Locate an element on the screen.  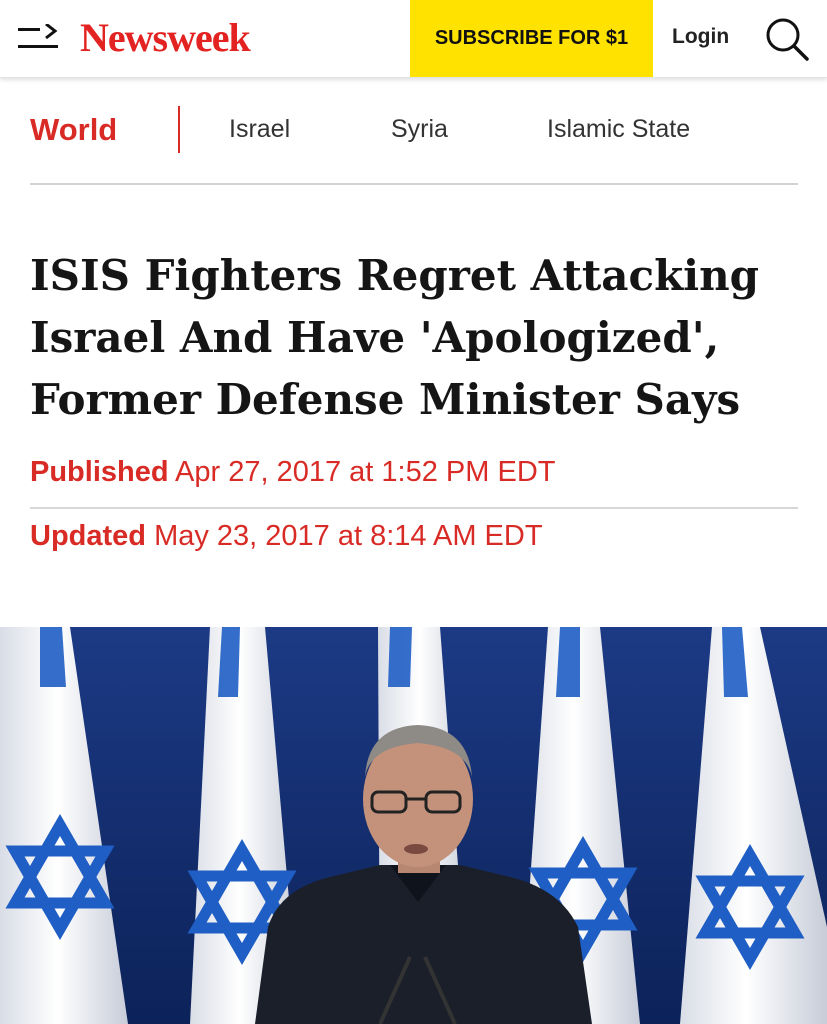
updated-date: May 23, 2017 at 8:14 AM EDT is located at coordinates (348, 536).